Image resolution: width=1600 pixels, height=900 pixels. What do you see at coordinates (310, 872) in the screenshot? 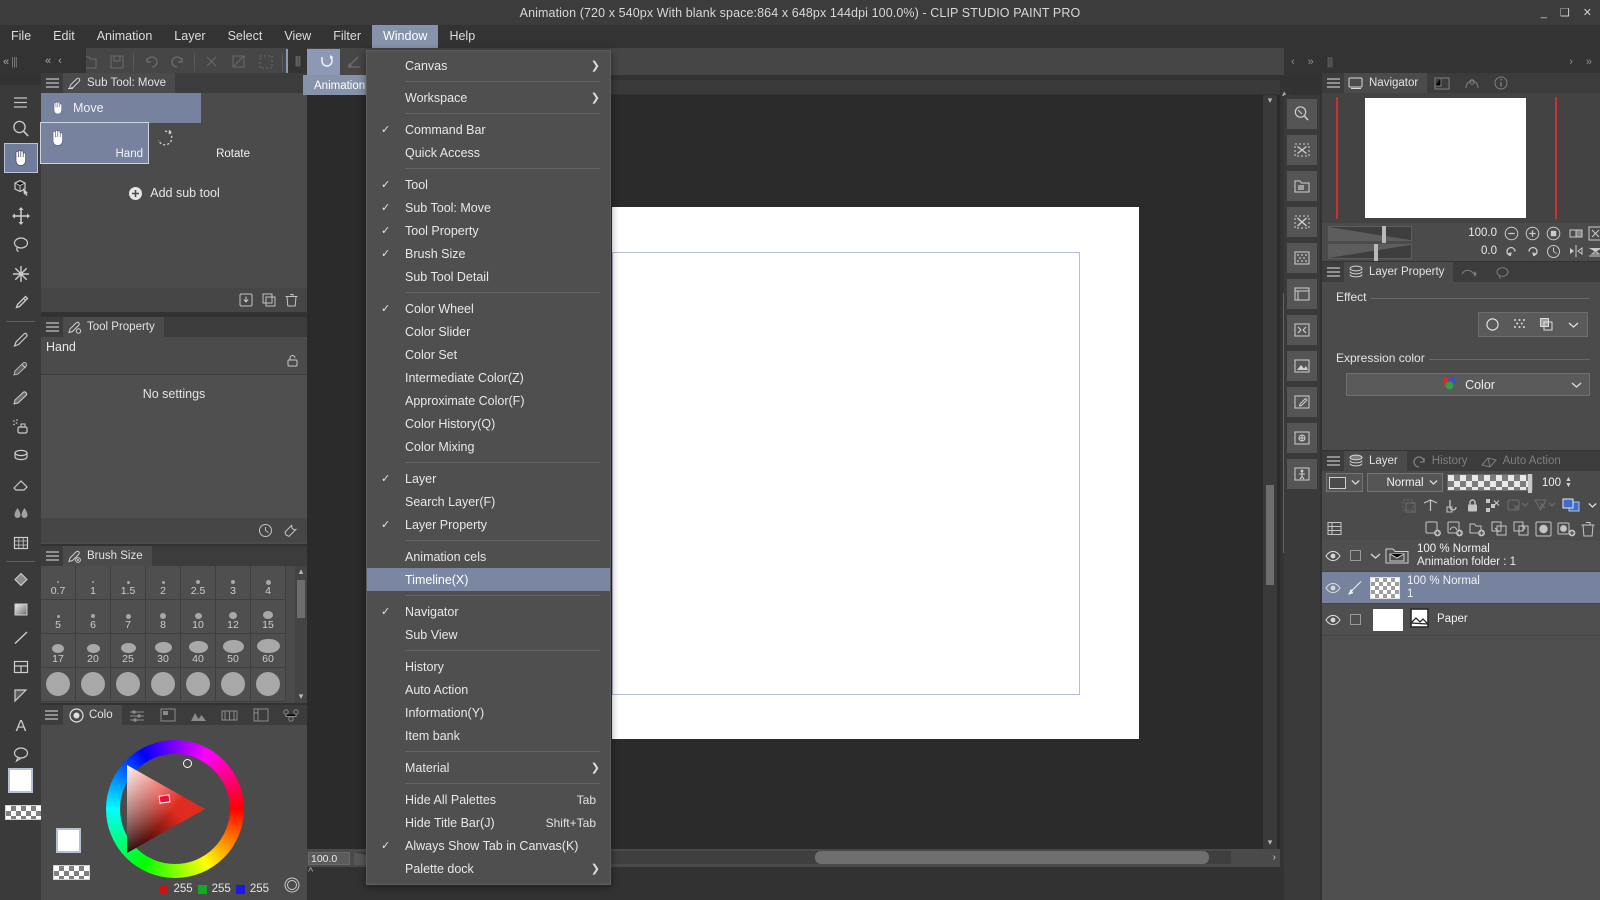
I see `timeline-expand-icon: ^` at bounding box center [310, 872].